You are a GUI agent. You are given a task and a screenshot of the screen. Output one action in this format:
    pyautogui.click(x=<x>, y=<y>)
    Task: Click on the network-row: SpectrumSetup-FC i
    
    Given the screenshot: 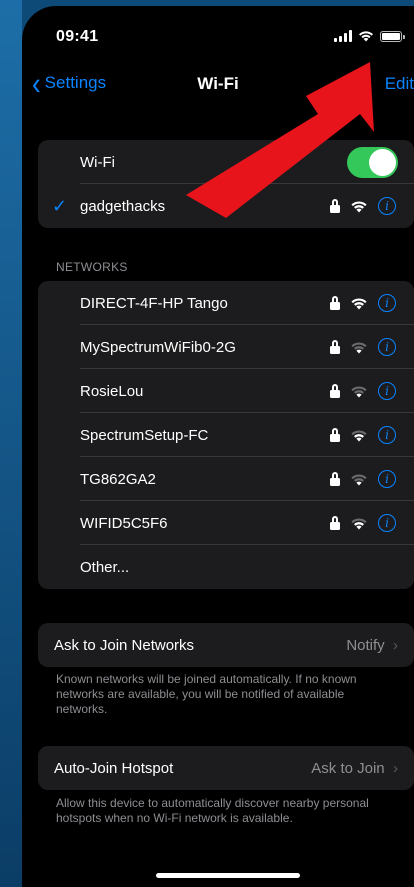 What is the action you would take?
    pyautogui.click(x=226, y=435)
    